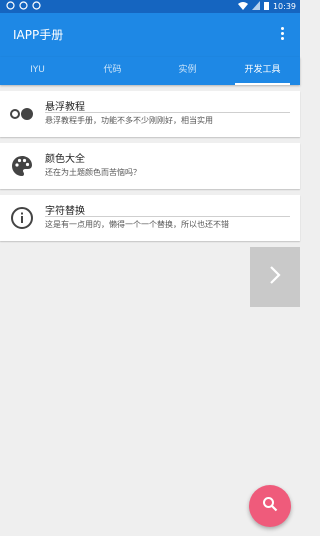 The width and height of the screenshot is (320, 536). What do you see at coordinates (137, 224) in the screenshot?
I see `item-description: 这是有一点用的，懒得一个一个替换，所以也还不错` at bounding box center [137, 224].